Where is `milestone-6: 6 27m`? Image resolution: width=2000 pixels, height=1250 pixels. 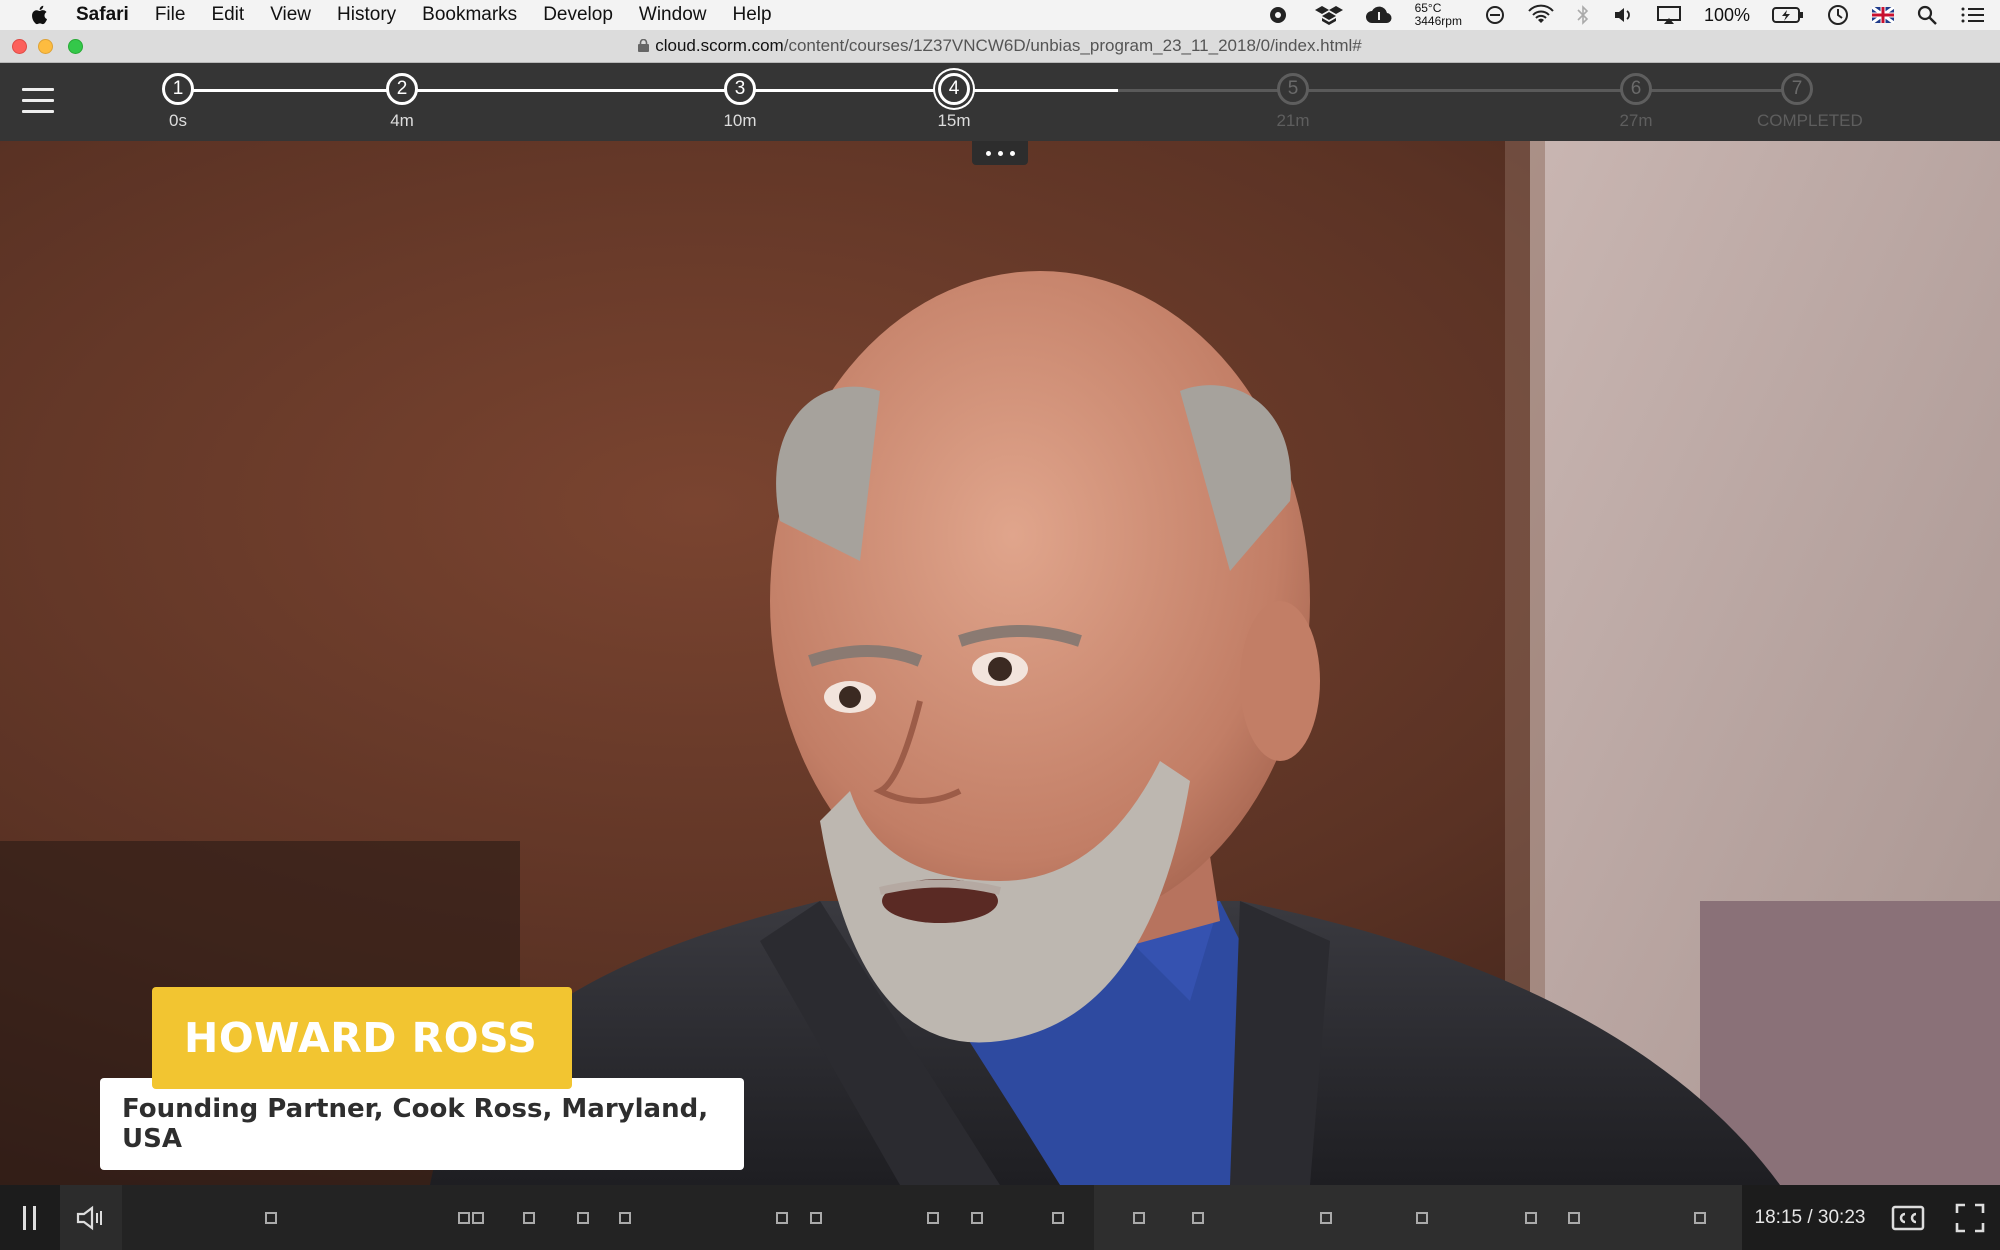
milestone-6: 6 27m is located at coordinates (1636, 102).